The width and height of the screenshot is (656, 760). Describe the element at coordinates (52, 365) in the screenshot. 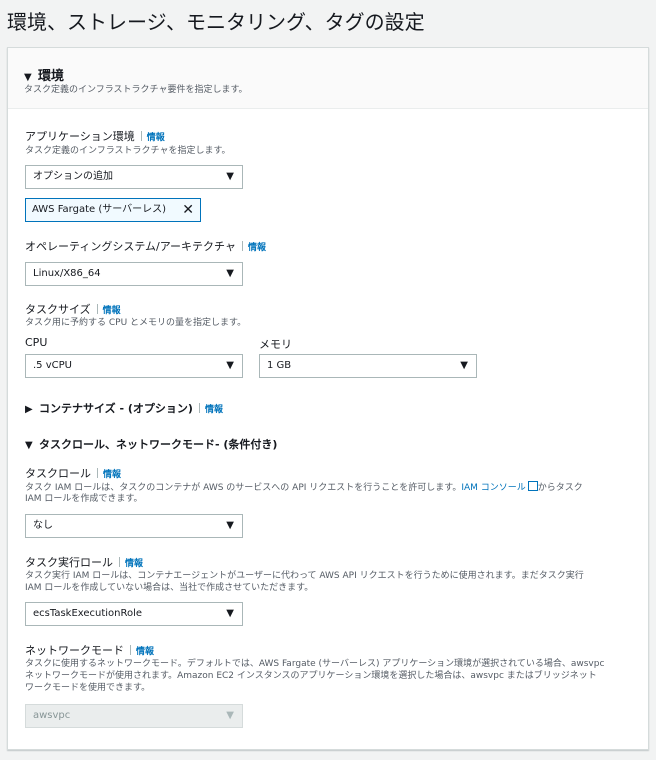

I see `cpu-select-value: .5 vCPU` at that location.